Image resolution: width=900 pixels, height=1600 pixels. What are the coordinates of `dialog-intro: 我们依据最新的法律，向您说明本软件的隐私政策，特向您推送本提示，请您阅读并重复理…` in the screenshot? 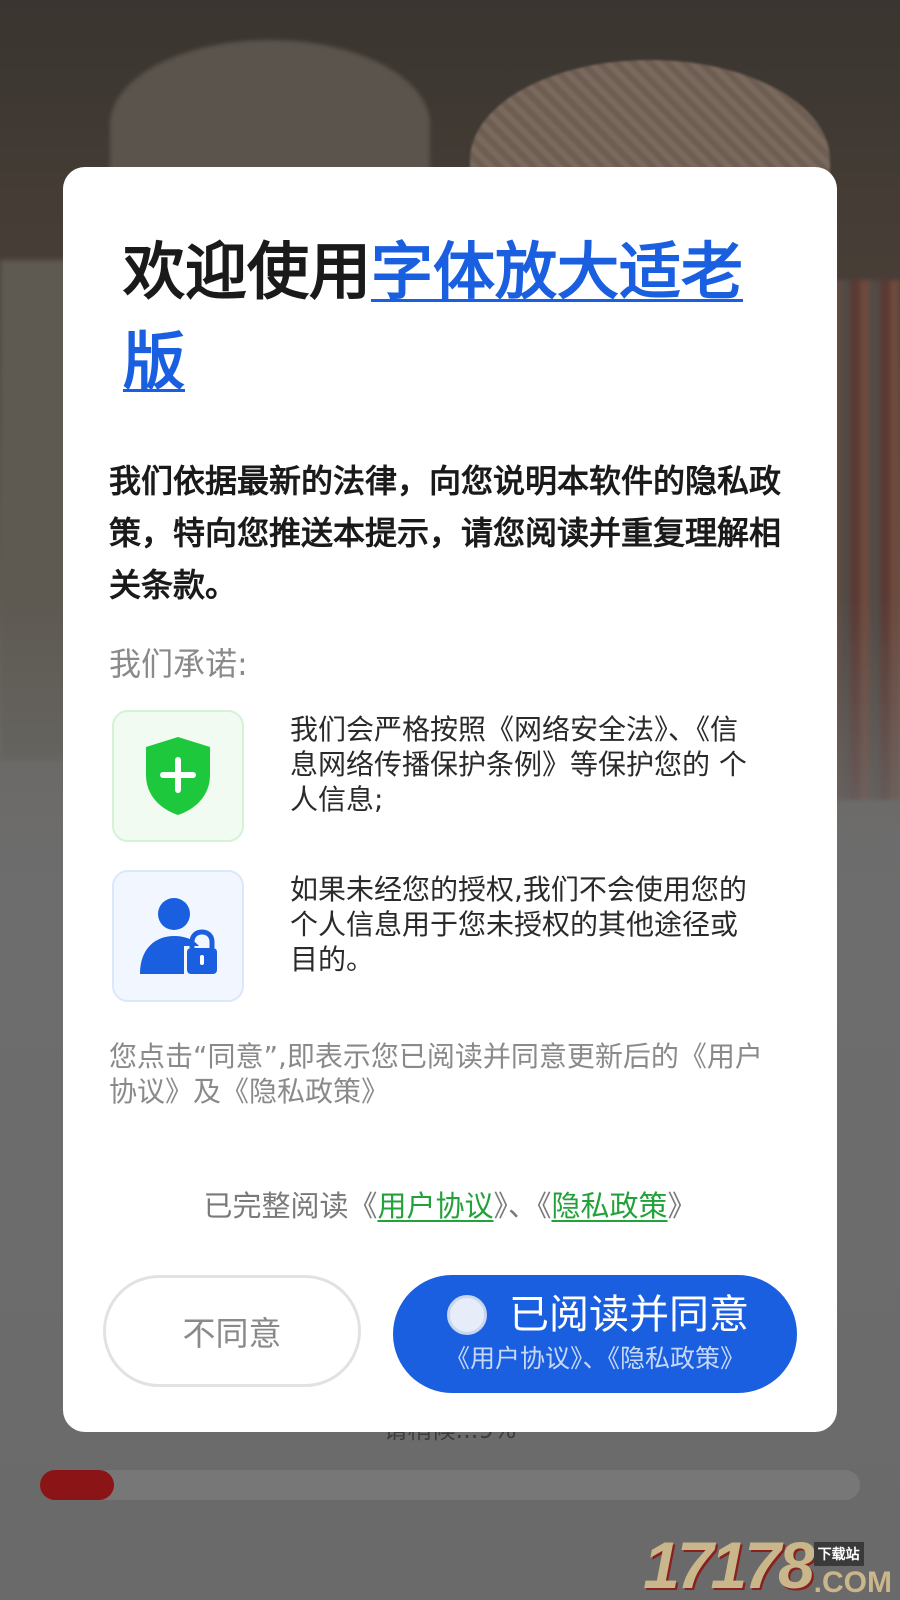 It's located at (445, 533).